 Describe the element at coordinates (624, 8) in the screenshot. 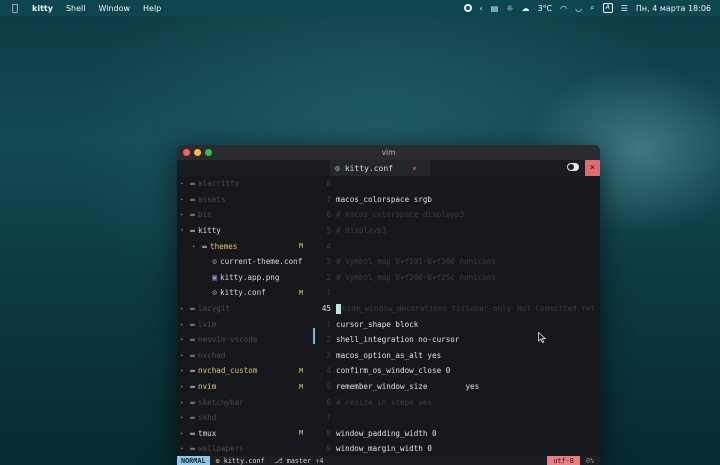

I see `control-center-icon: ☰` at that location.